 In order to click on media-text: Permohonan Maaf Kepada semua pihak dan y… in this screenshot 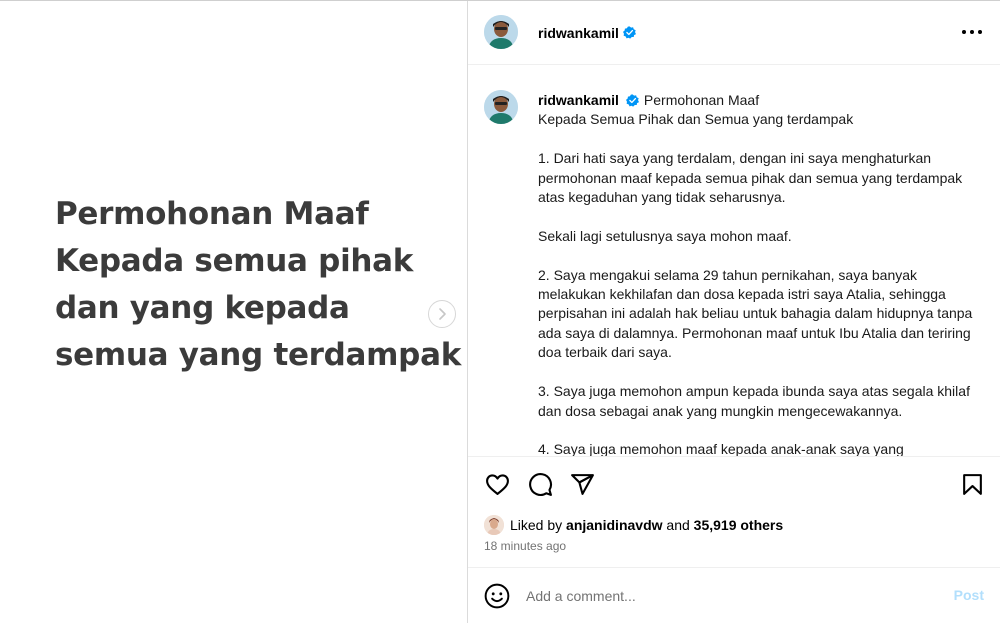, I will do `click(258, 285)`.